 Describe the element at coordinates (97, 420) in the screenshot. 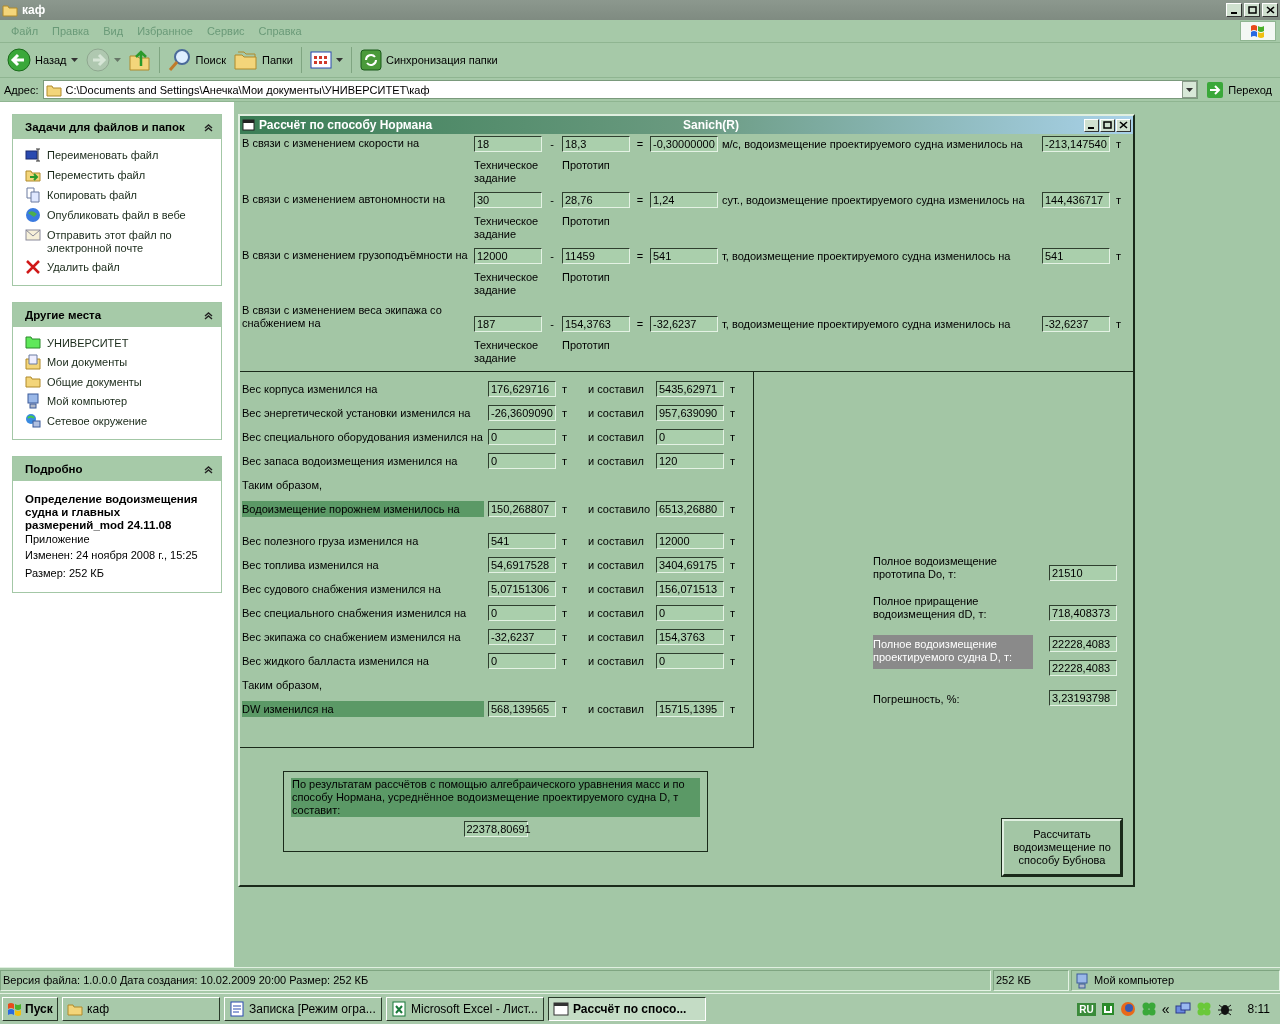

I see `task-link: Сетевое окружение` at that location.